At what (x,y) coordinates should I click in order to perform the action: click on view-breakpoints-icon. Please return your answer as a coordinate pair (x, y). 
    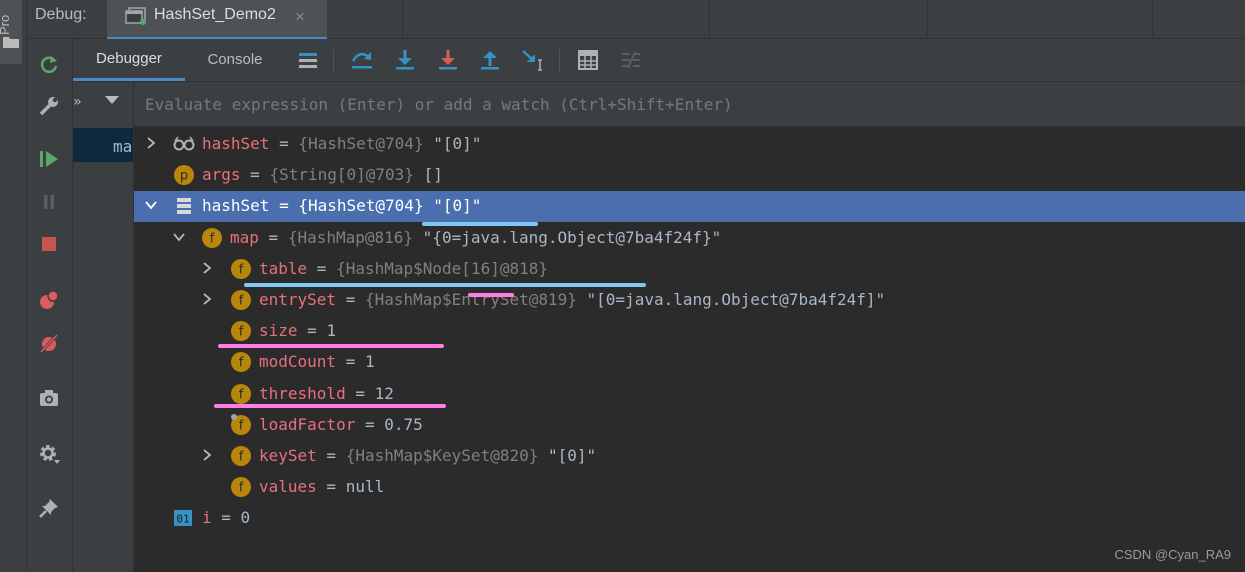
    Looking at the image, I should click on (49, 300).